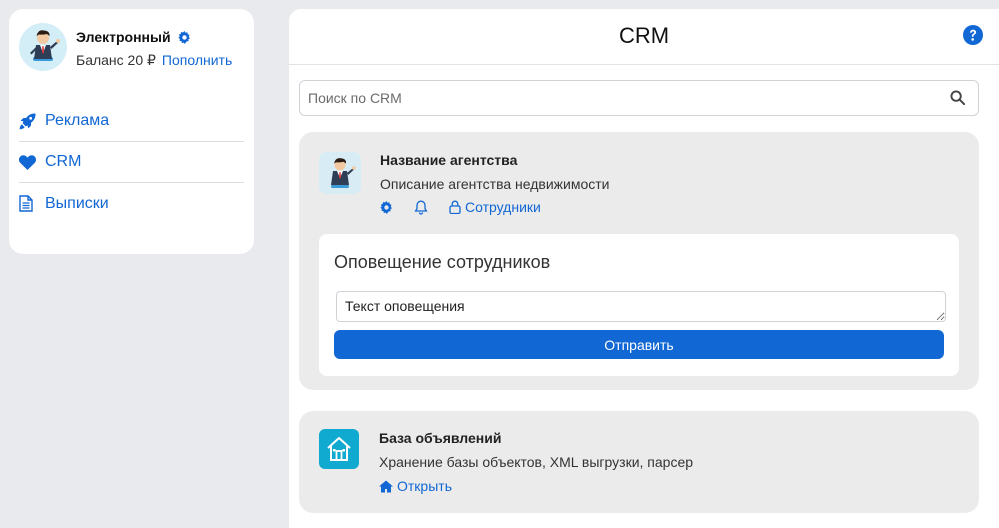 The height and width of the screenshot is (528, 999). What do you see at coordinates (197, 60) in the screenshot?
I see `topup-link: Пополнить` at bounding box center [197, 60].